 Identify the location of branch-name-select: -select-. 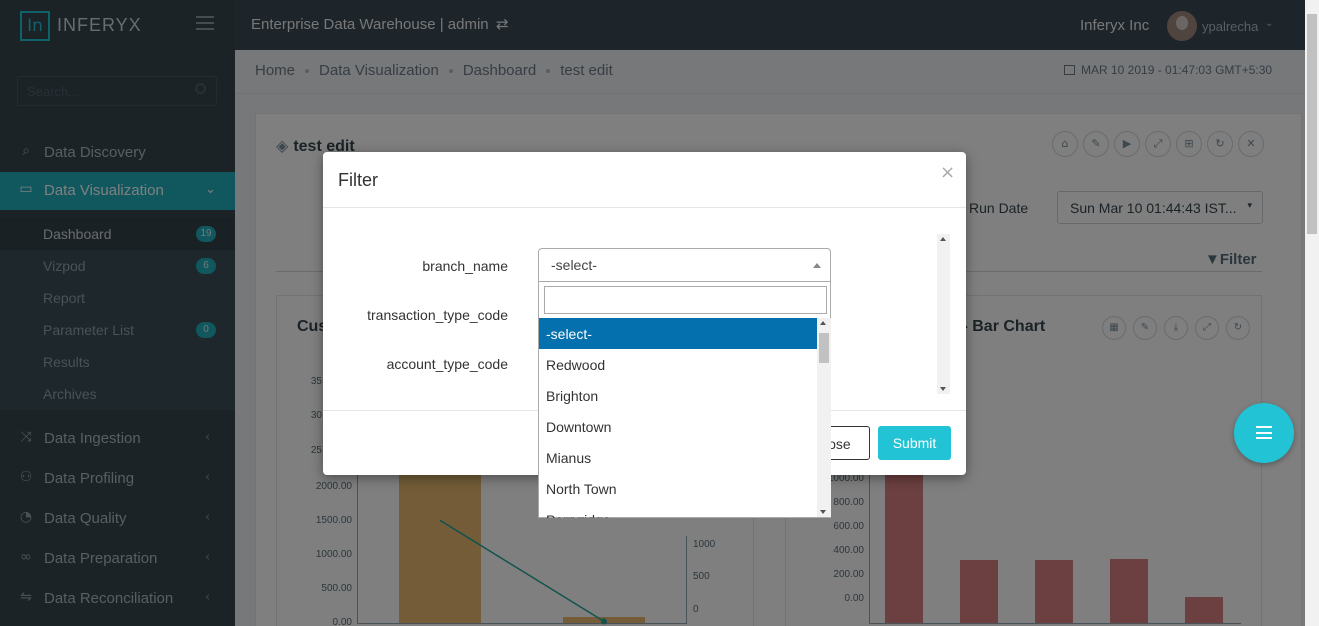
(684, 265).